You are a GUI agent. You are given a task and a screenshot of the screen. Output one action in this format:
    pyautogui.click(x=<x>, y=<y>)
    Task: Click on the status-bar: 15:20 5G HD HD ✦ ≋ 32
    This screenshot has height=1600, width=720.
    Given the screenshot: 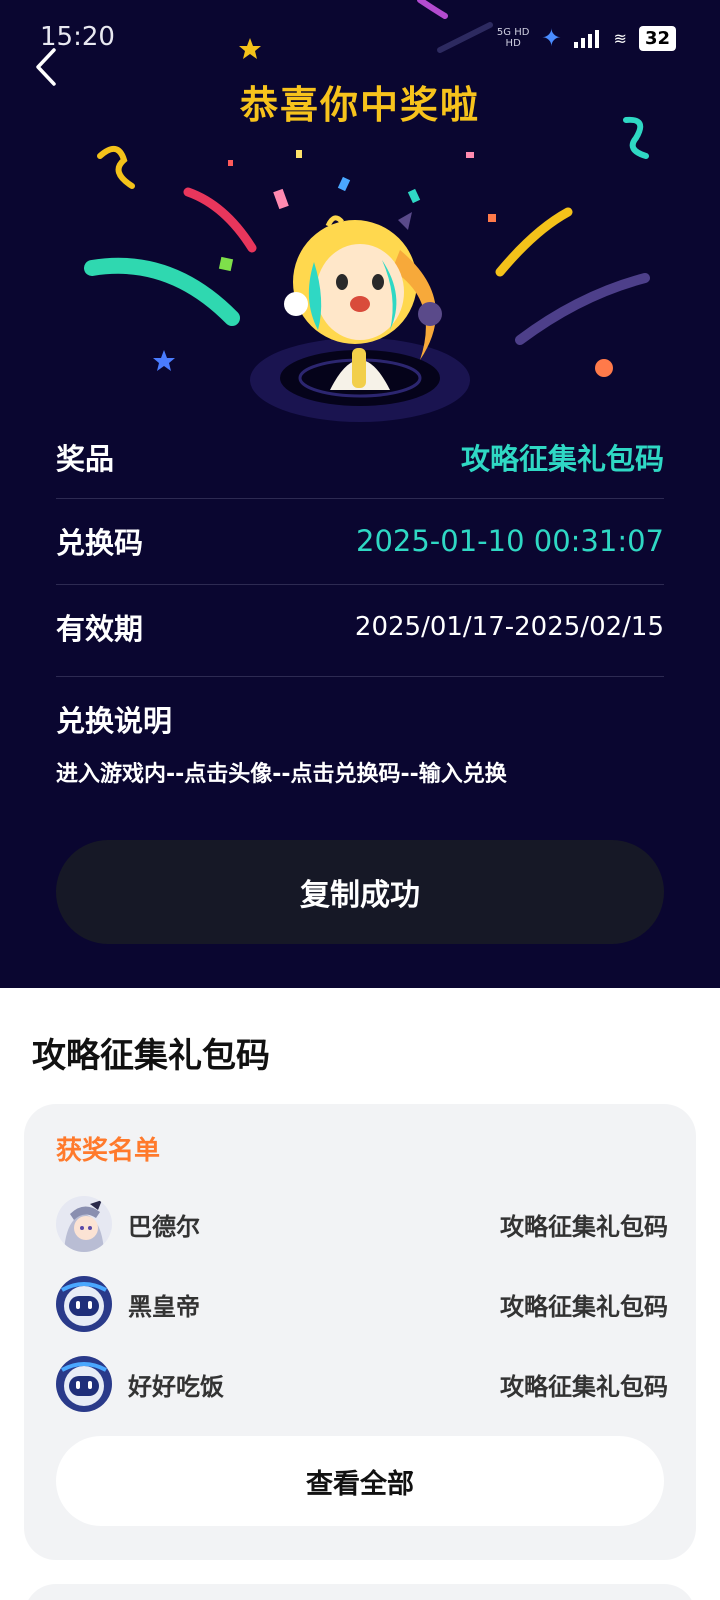 What is the action you would take?
    pyautogui.click(x=360, y=35)
    